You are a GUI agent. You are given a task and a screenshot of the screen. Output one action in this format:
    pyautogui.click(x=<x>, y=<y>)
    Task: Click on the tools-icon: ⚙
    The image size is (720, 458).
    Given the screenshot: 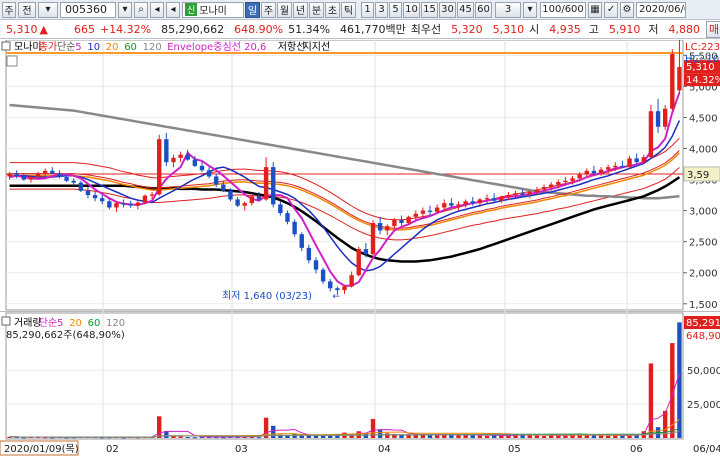 What is the action you would take?
    pyautogui.click(x=627, y=9)
    